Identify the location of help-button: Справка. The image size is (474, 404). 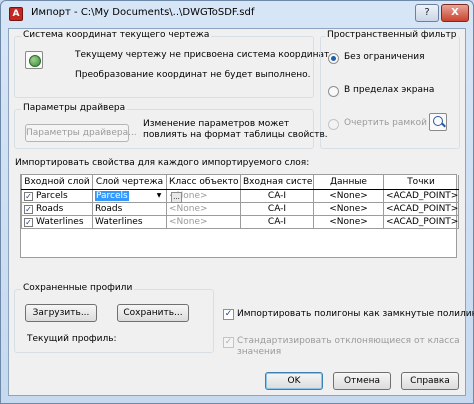
(430, 381).